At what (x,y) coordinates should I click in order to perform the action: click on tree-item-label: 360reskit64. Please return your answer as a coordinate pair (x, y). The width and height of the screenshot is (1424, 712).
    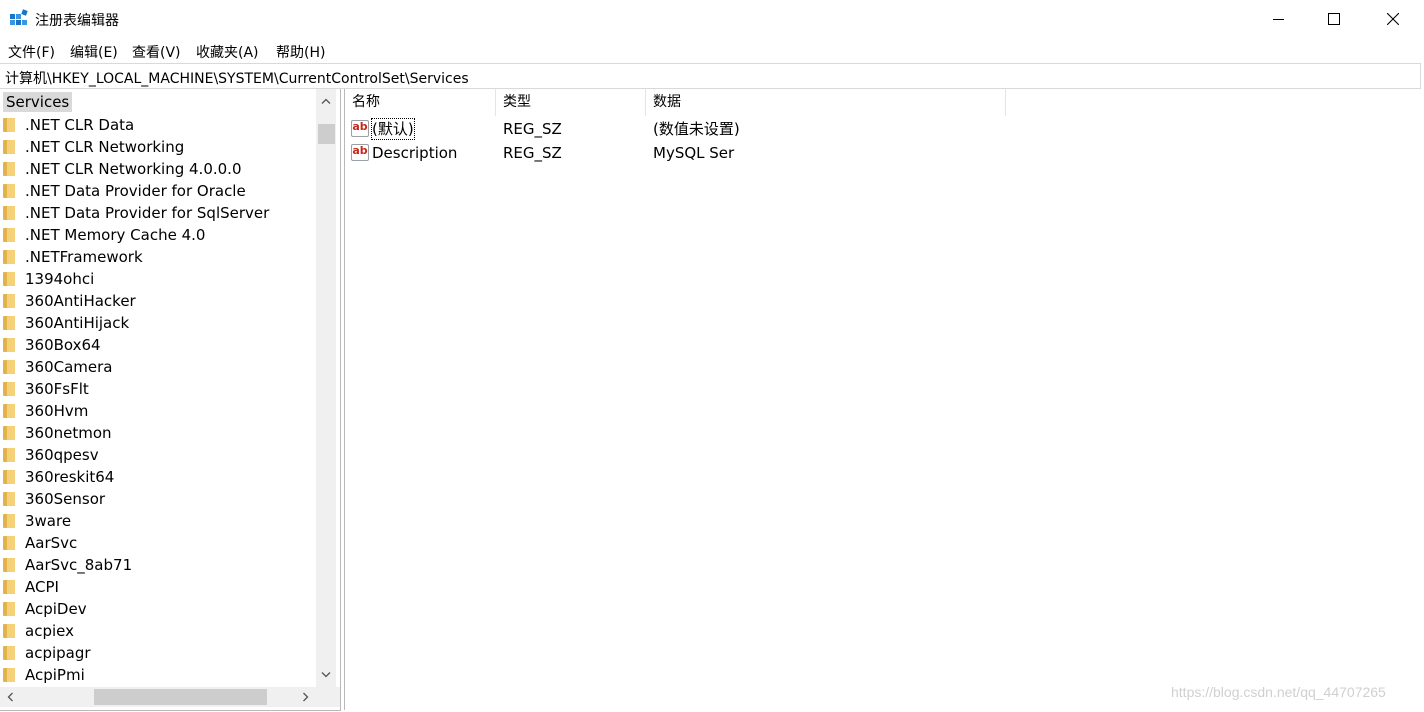
    Looking at the image, I should click on (69, 477).